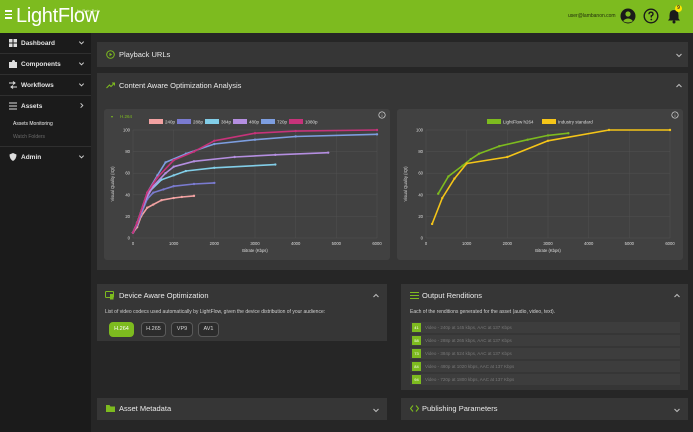 This screenshot has height=432, width=693. What do you see at coordinates (215, 243) in the screenshot?
I see `x-tick-label: 2000` at bounding box center [215, 243].